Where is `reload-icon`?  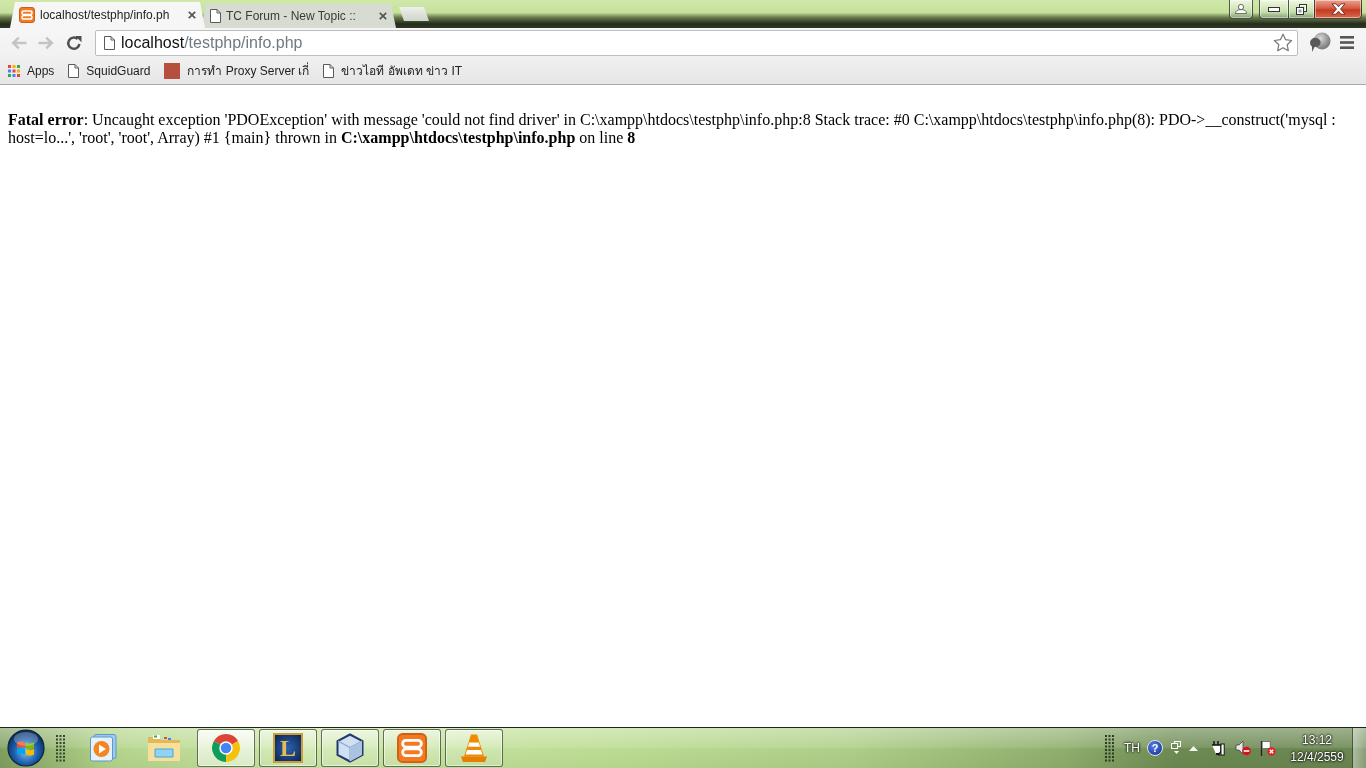
reload-icon is located at coordinates (74, 42).